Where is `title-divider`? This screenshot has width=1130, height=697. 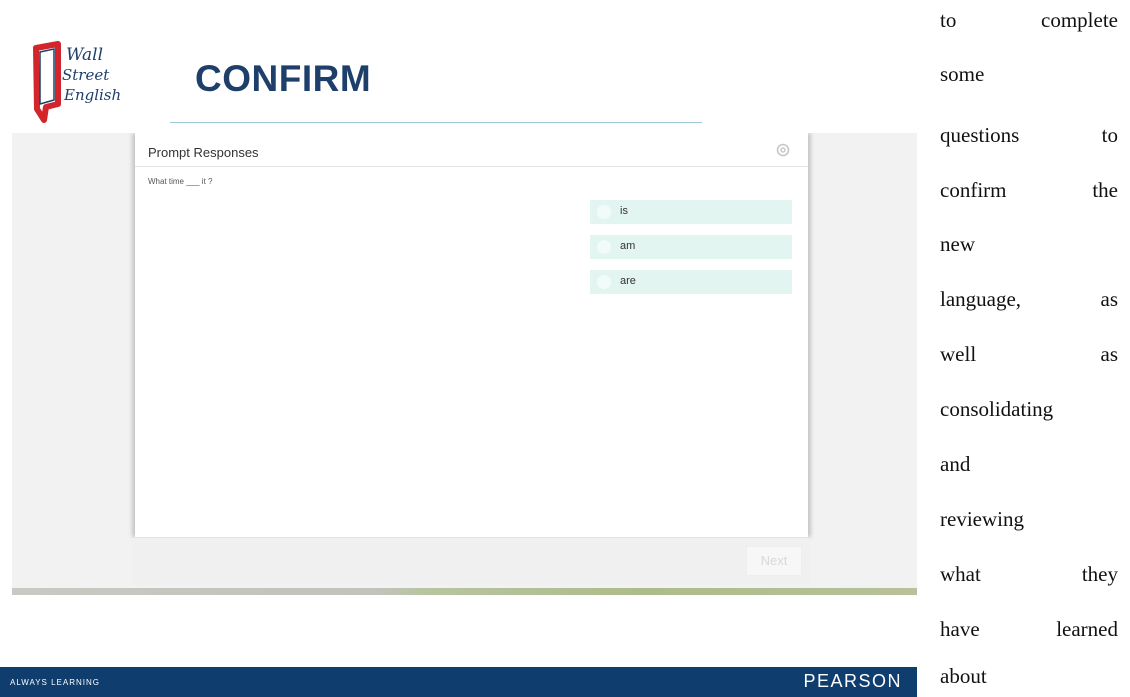 title-divider is located at coordinates (436, 122).